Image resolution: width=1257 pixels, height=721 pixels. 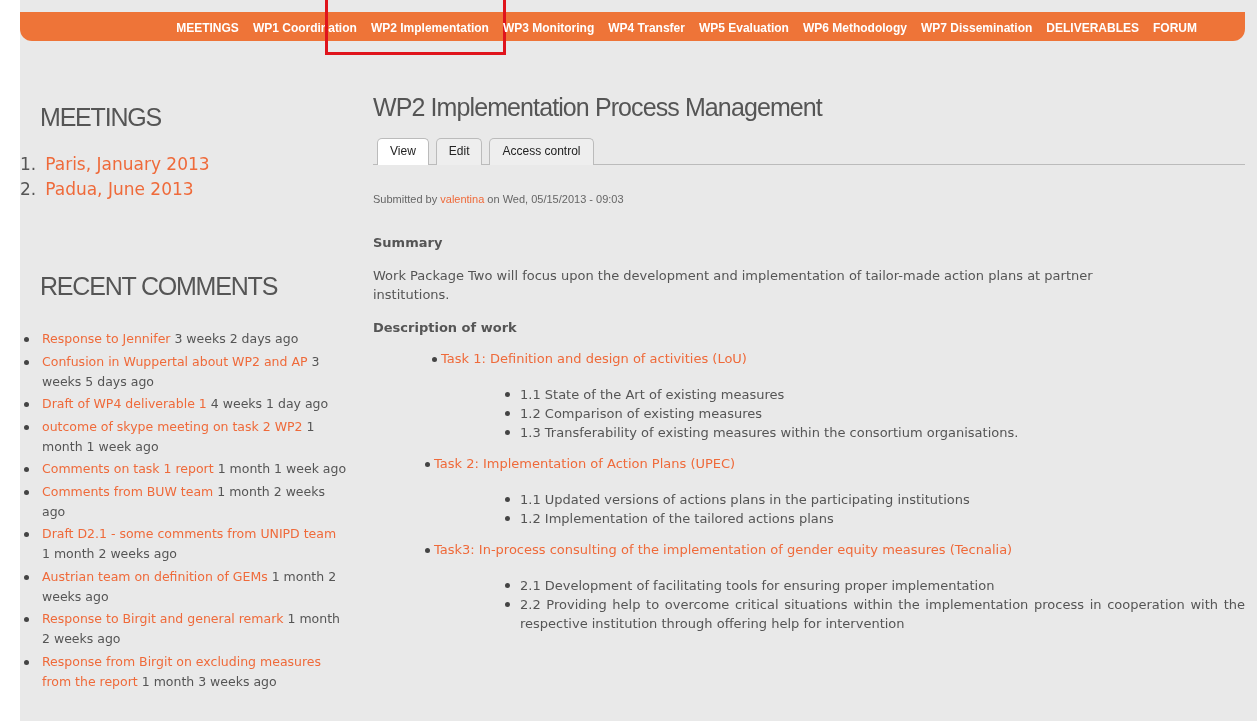 What do you see at coordinates (183, 501) in the screenshot?
I see `comment-entry: Comments from BUW team 1 month 2 weeks ago` at bounding box center [183, 501].